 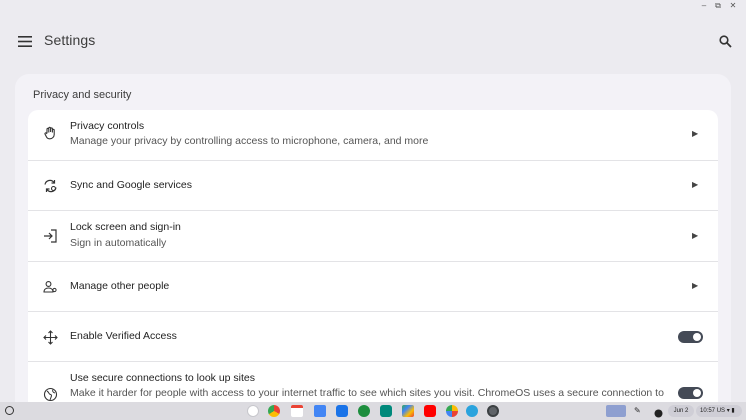 What do you see at coordinates (690, 393) in the screenshot?
I see `secure-dns-toggle` at bounding box center [690, 393].